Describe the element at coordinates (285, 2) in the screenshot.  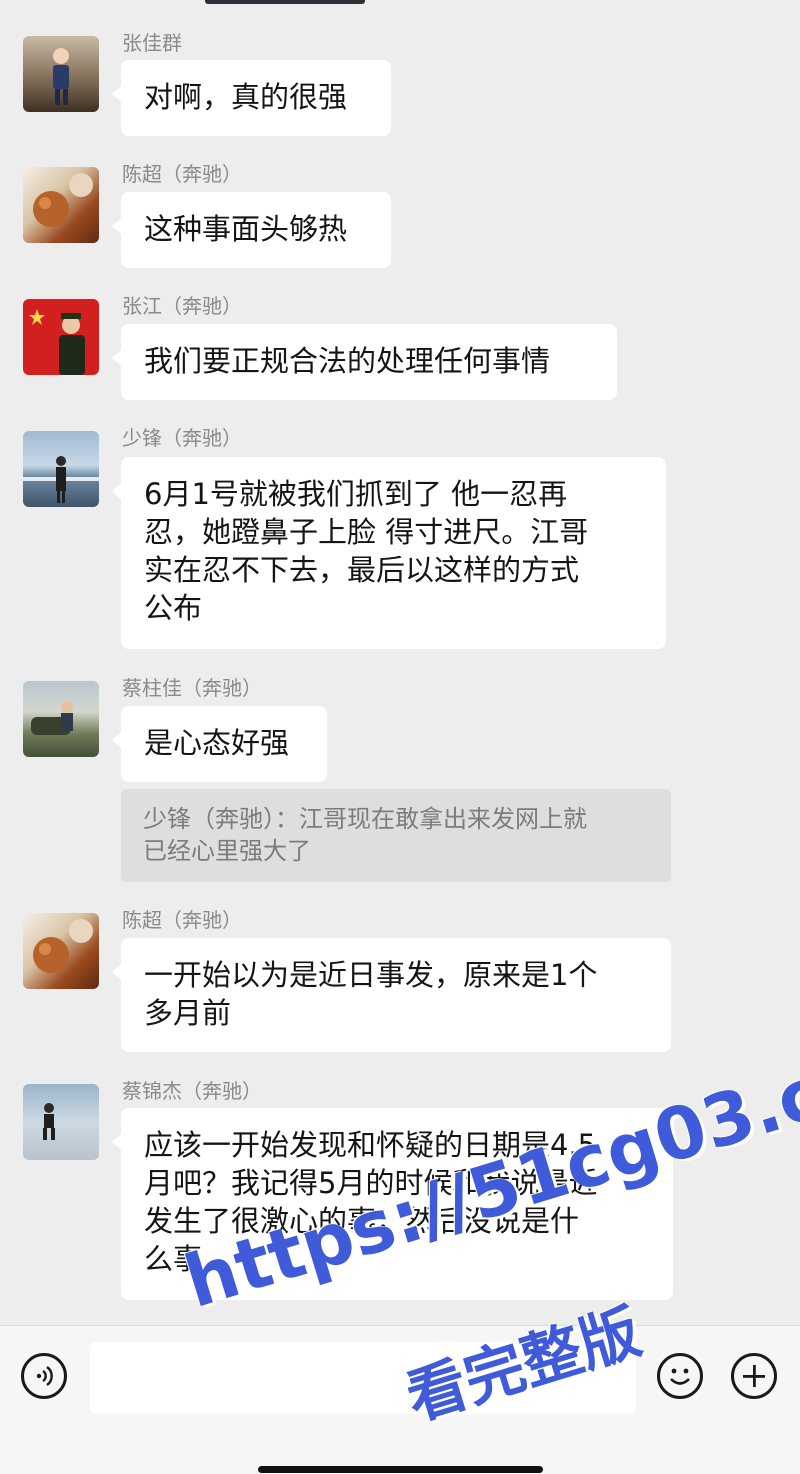
I see `previous-image-edge` at that location.